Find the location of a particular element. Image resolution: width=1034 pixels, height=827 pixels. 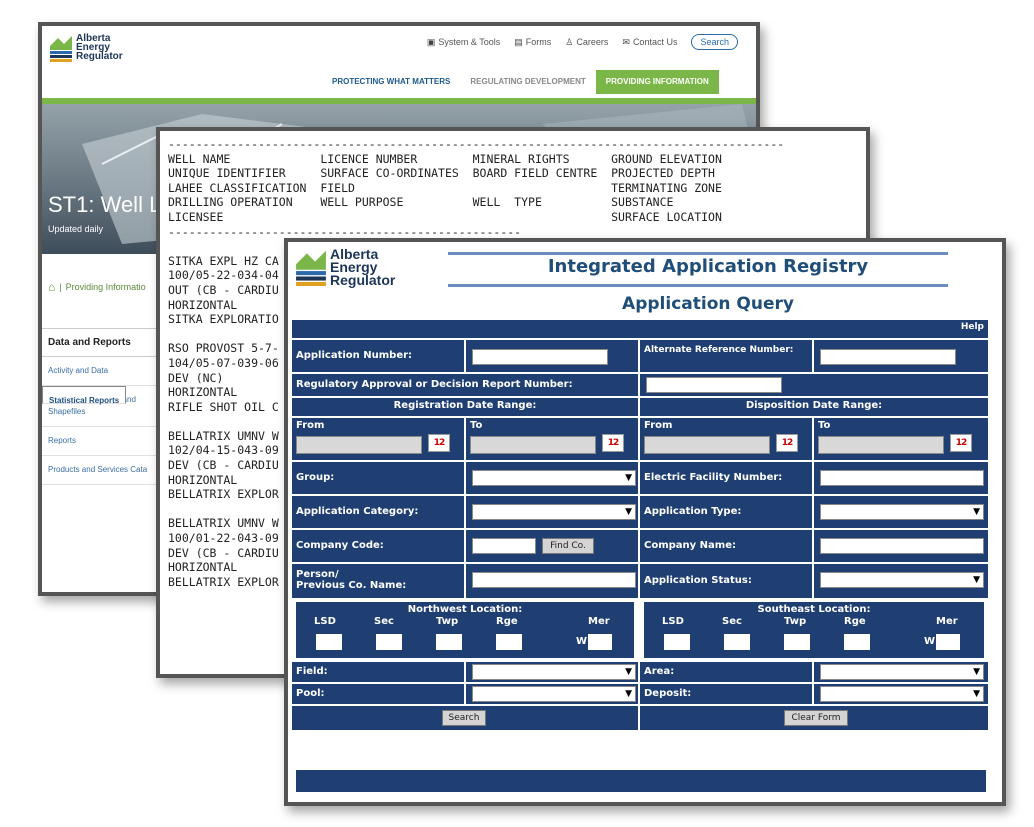

home-icon: ⌂ is located at coordinates (51, 287).